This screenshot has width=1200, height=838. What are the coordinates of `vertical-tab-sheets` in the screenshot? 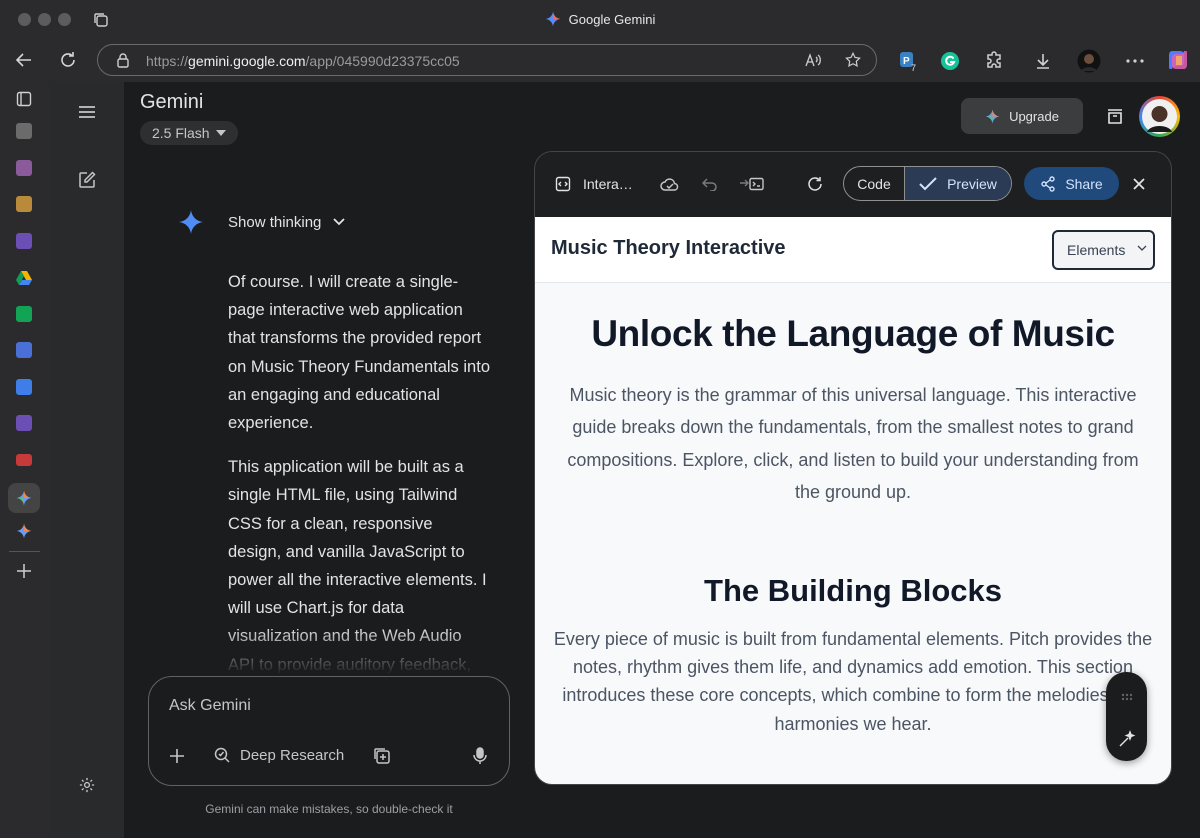 It's located at (24, 314).